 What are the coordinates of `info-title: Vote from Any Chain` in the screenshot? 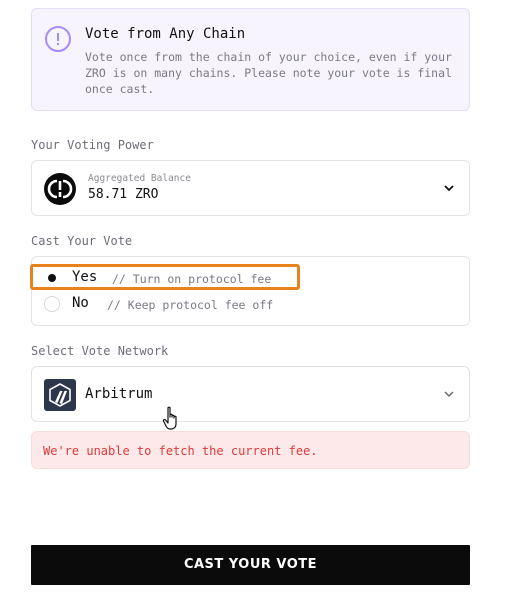 It's located at (165, 34).